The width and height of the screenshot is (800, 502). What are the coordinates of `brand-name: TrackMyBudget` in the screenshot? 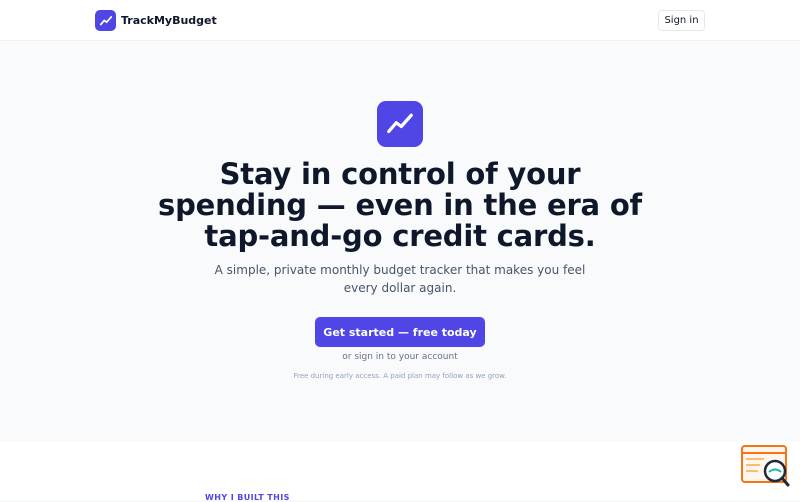 It's located at (169, 20).